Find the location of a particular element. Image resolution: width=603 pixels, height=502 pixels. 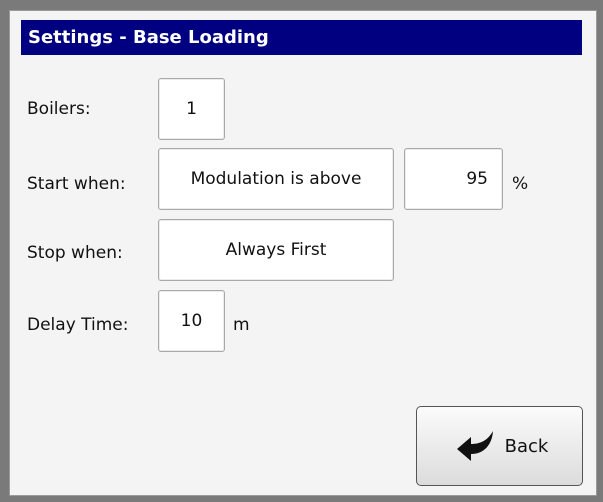

boilers-label: Boilers: is located at coordinates (59, 109).